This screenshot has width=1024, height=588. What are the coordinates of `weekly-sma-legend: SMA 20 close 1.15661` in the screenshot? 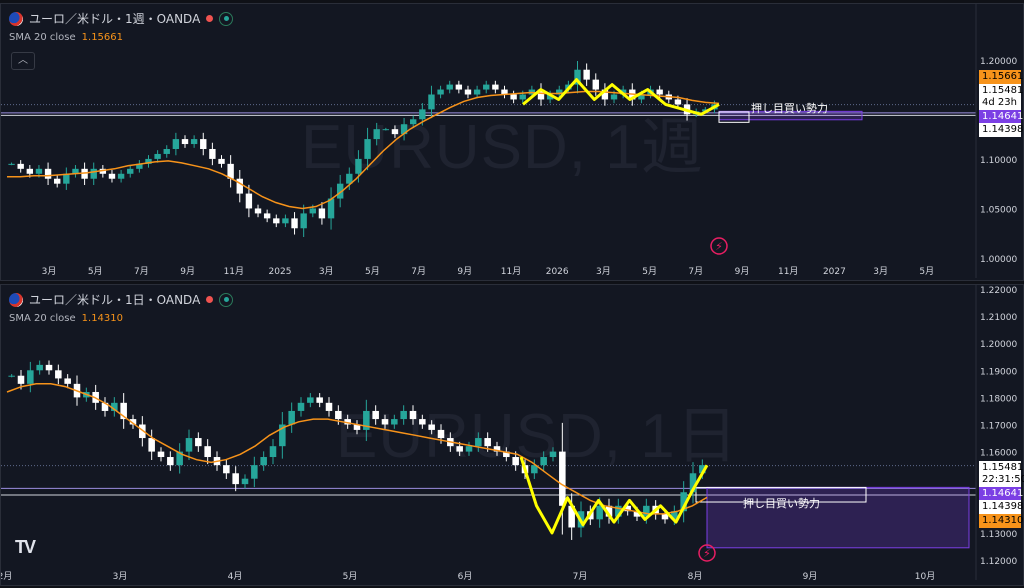 It's located at (66, 37).